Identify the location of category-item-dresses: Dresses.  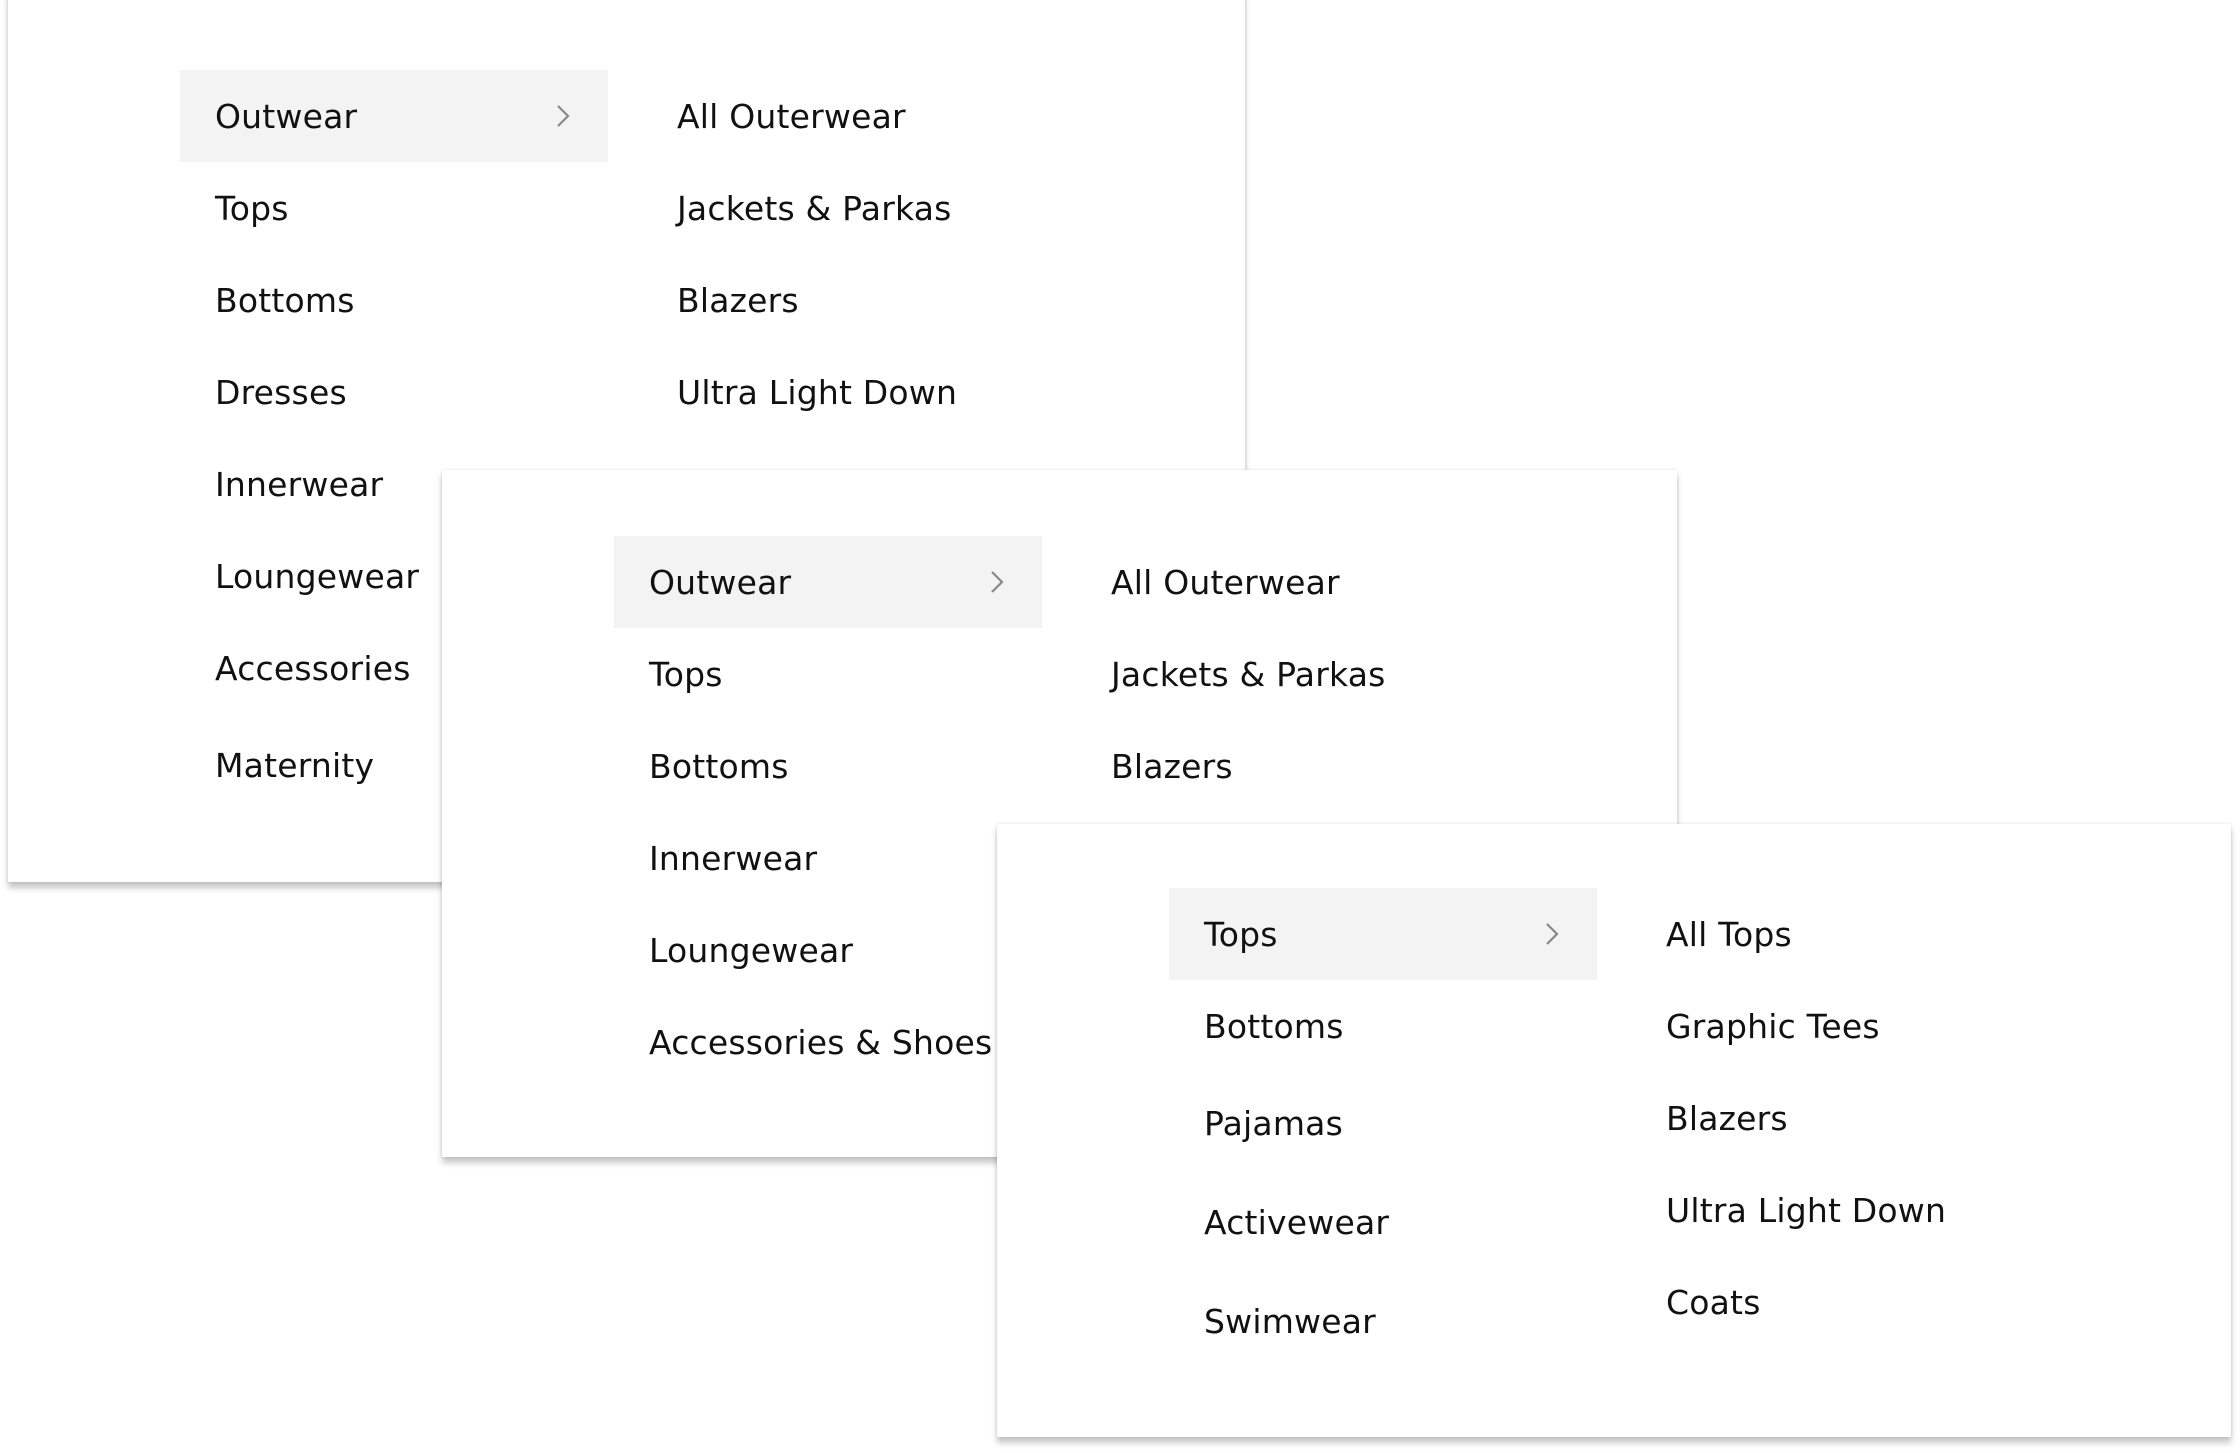
(394, 392).